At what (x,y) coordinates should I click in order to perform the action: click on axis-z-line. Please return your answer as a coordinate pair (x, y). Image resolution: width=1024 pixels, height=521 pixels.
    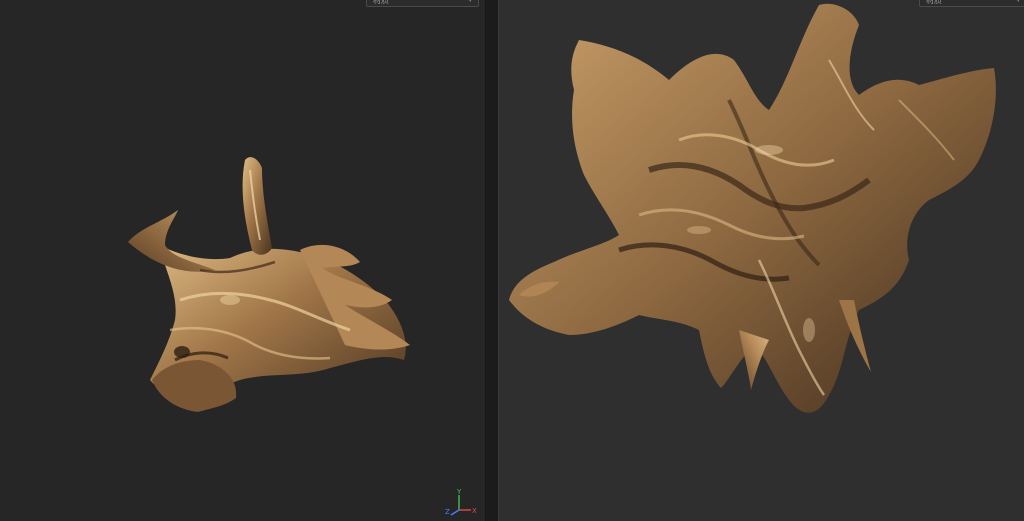
    Looking at the image, I should click on (455, 512).